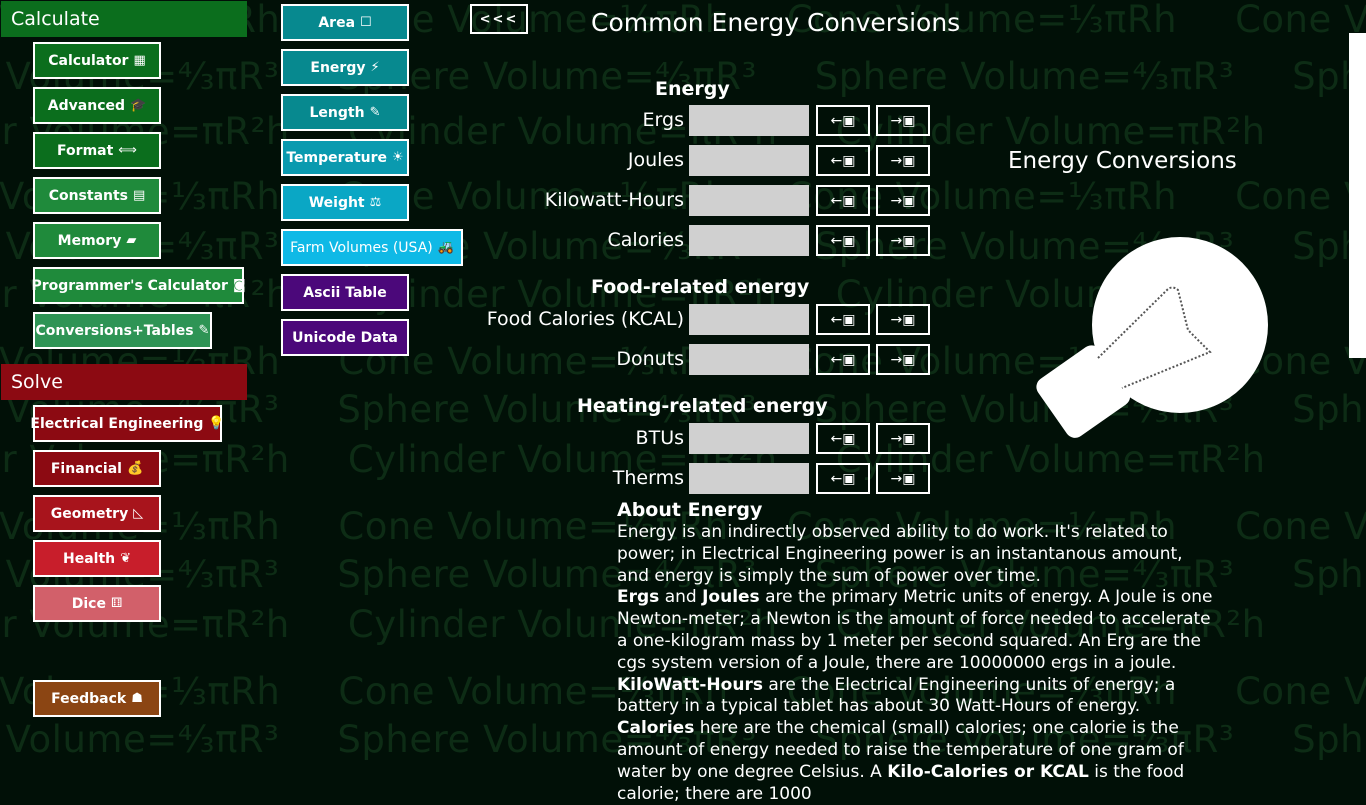 The height and width of the screenshot is (805, 1366). I want to click on food-calories-to-right-button: →▣, so click(903, 319).